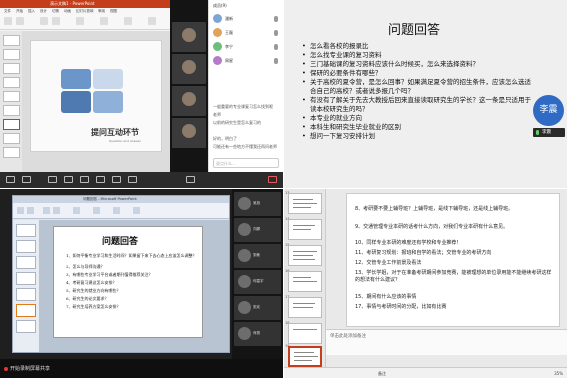  Describe the element at coordinates (132, 179) in the screenshot. I see `settings-icon` at that location.